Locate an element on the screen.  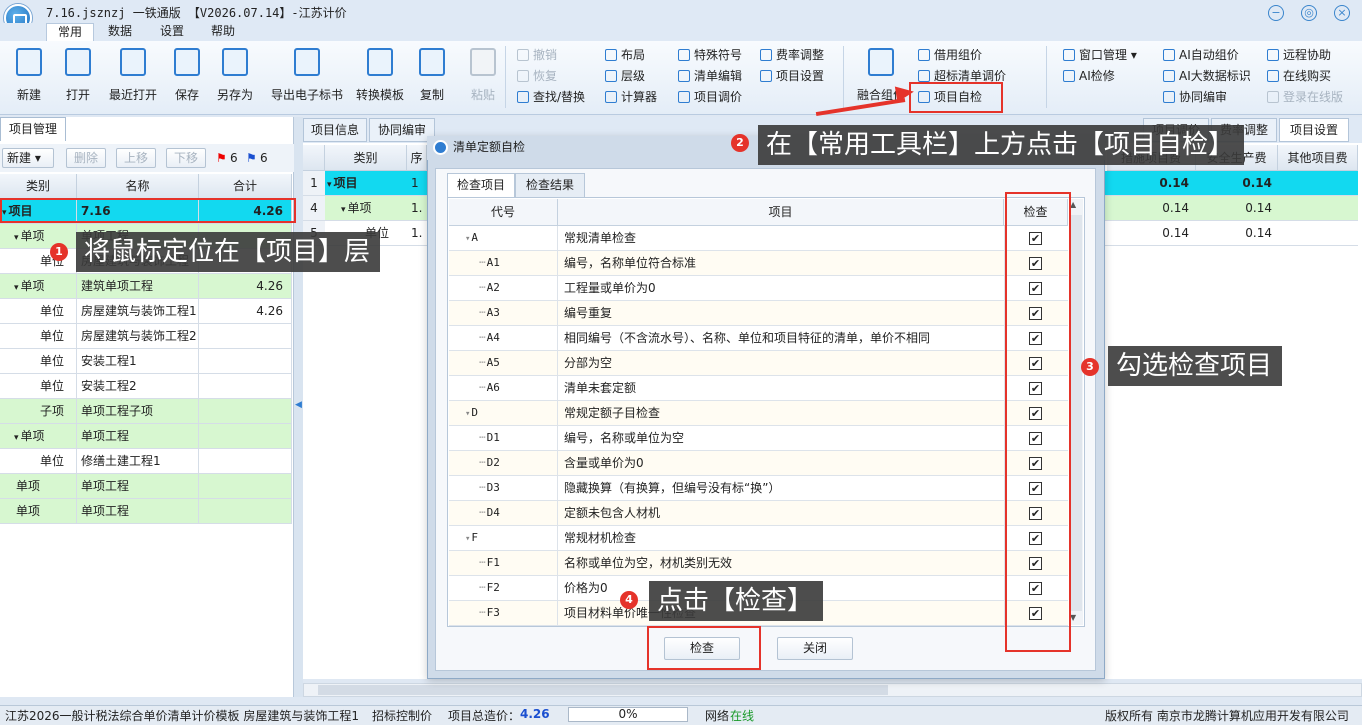
menu-data: 数据 is located at coordinates (120, 32).